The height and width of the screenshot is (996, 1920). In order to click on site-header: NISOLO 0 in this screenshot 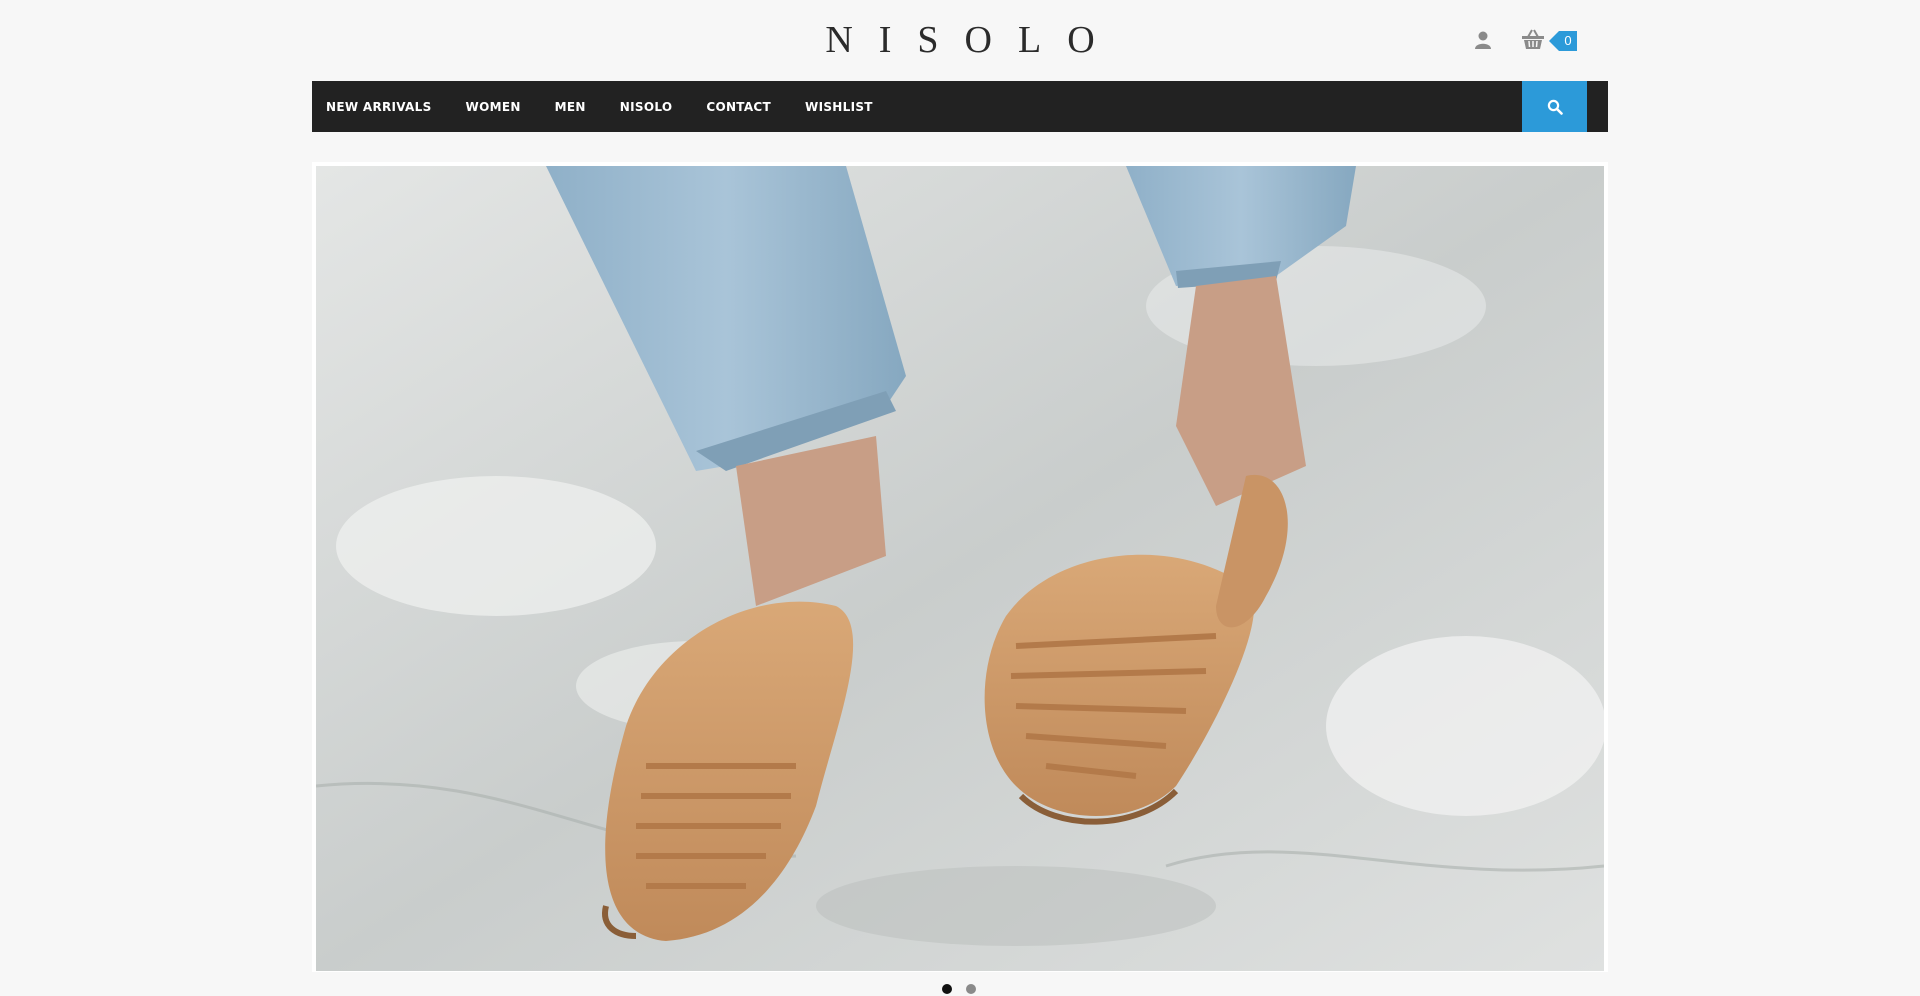, I will do `click(960, 40)`.